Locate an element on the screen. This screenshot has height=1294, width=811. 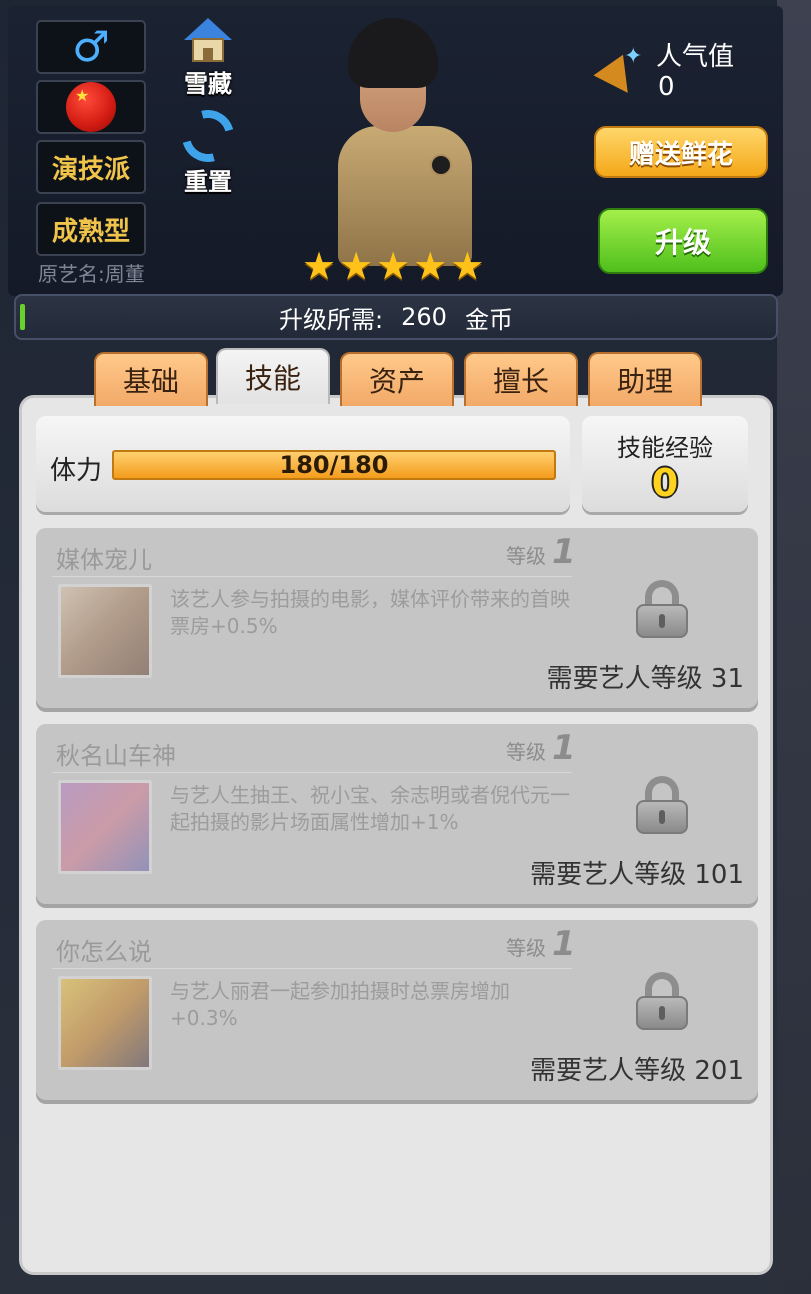
male-icon: ♂ is located at coordinates (91, 46).